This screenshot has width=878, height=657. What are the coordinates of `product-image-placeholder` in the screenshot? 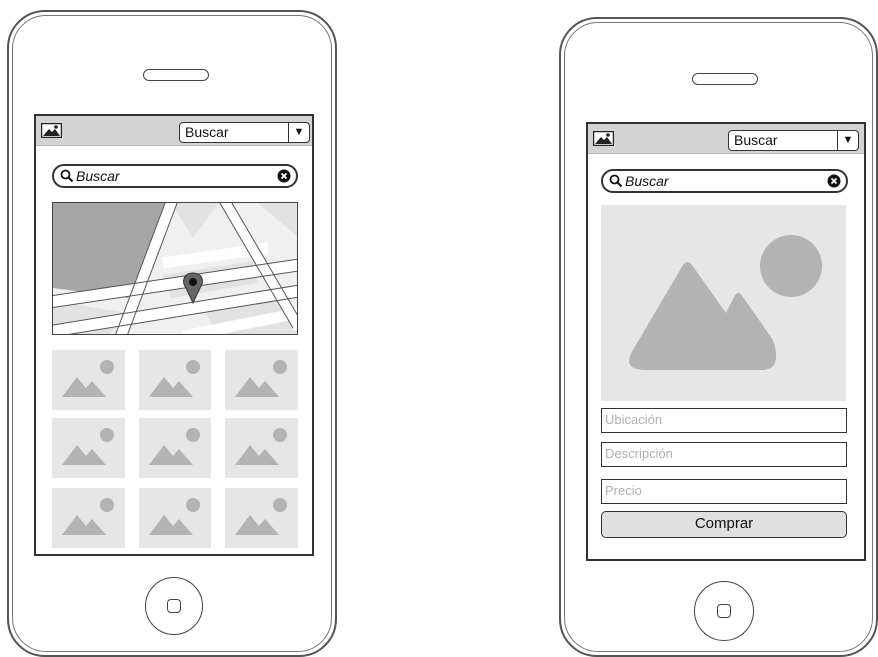 It's located at (723, 303).